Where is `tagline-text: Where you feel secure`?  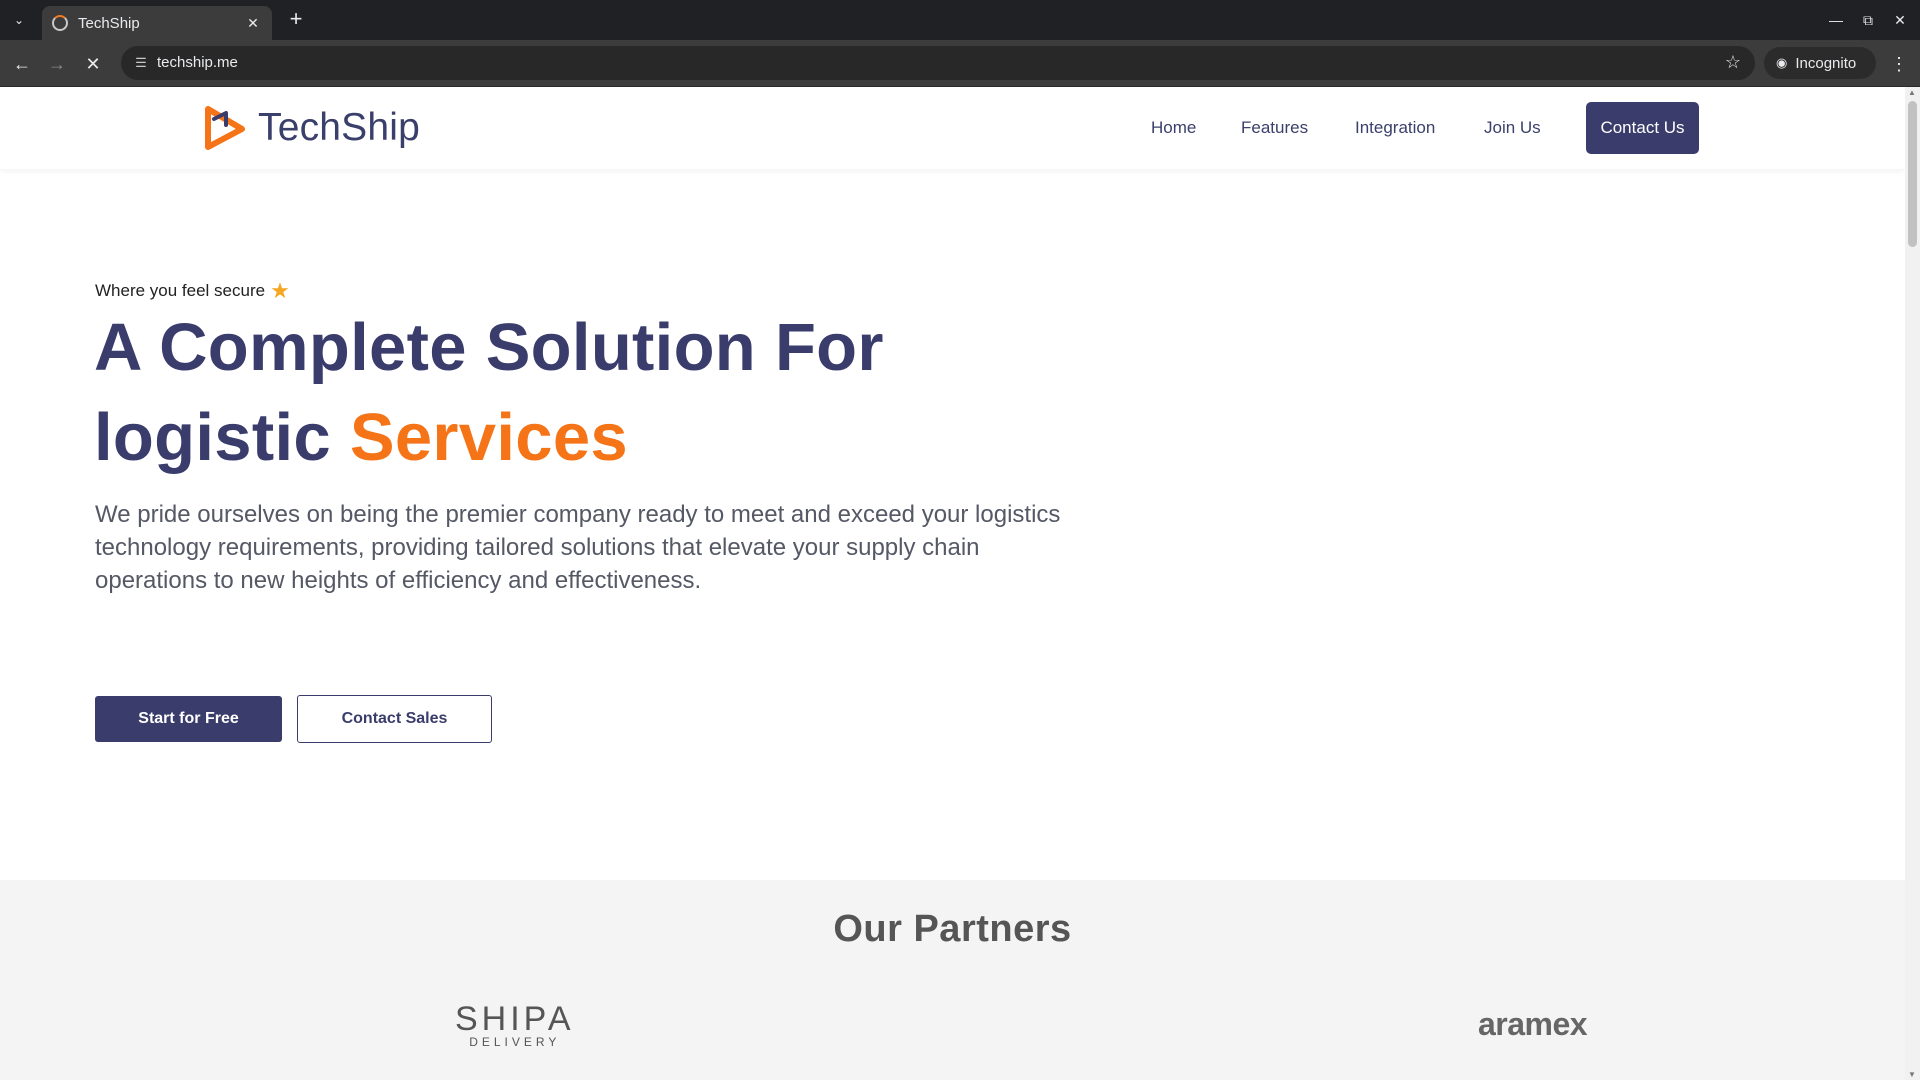
tagline-text: Where you feel secure is located at coordinates (180, 290).